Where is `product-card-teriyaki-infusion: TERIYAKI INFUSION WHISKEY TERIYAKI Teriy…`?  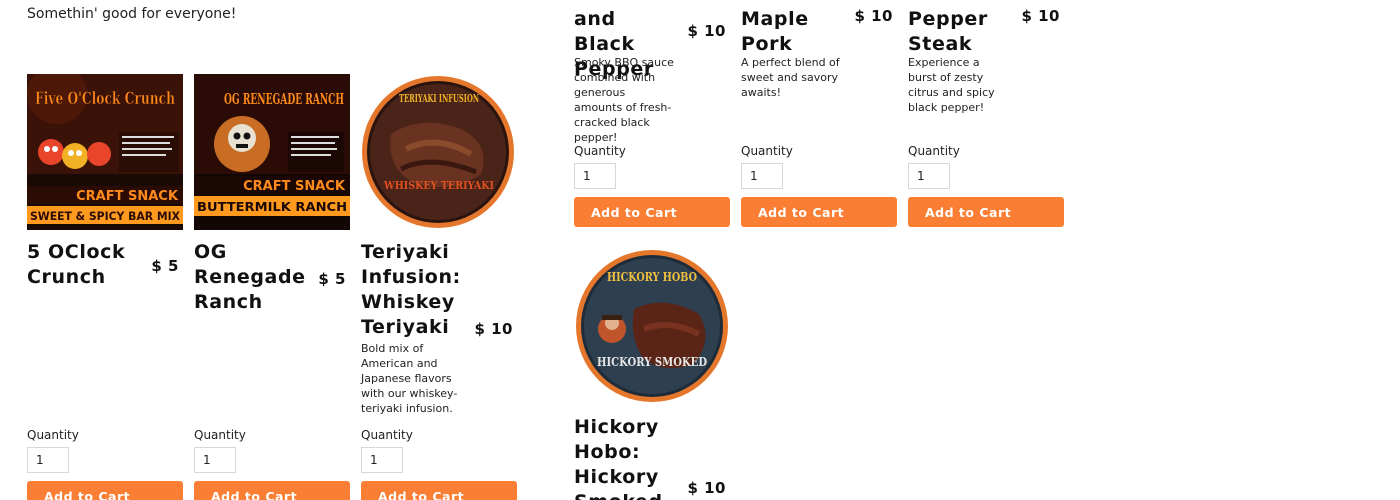
product-card-teriyaki-infusion: TERIYAKI INFUSION WHISKEY TERIYAKI Teriy… is located at coordinates (439, 287).